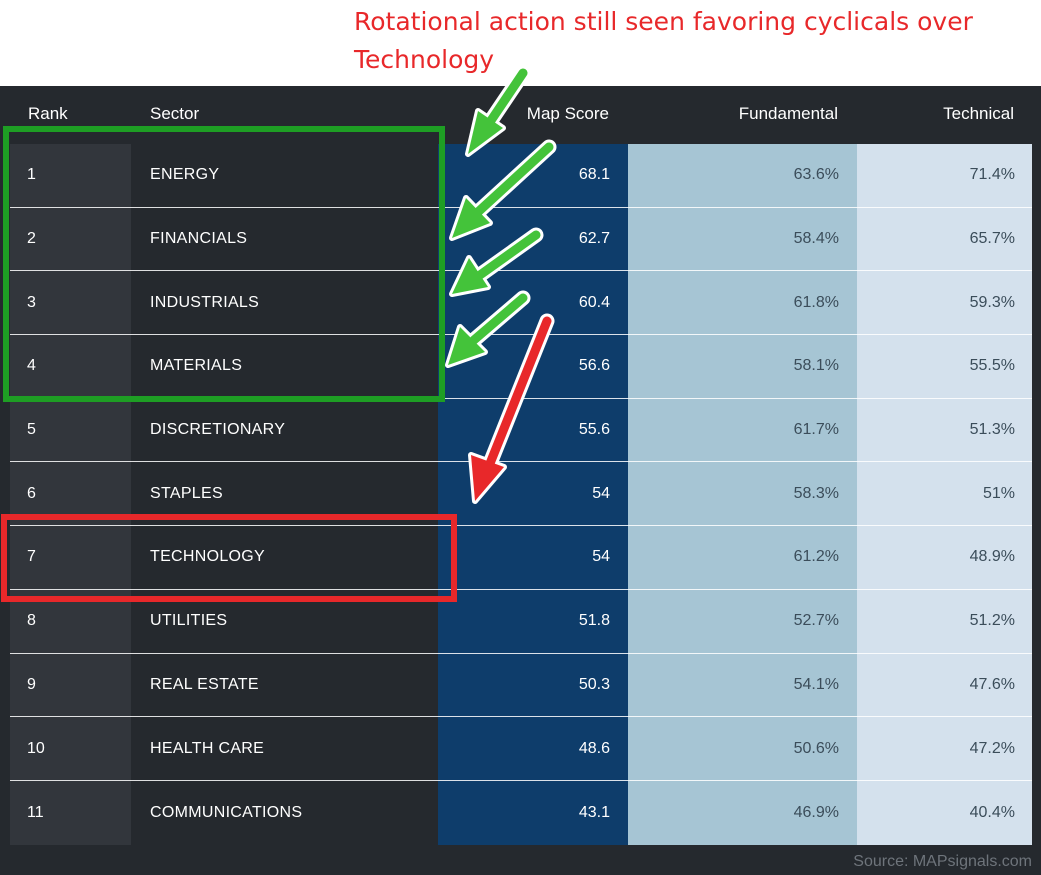 The image size is (1041, 875). What do you see at coordinates (992, 684) in the screenshot?
I see `technical-cell: 47.6%` at bounding box center [992, 684].